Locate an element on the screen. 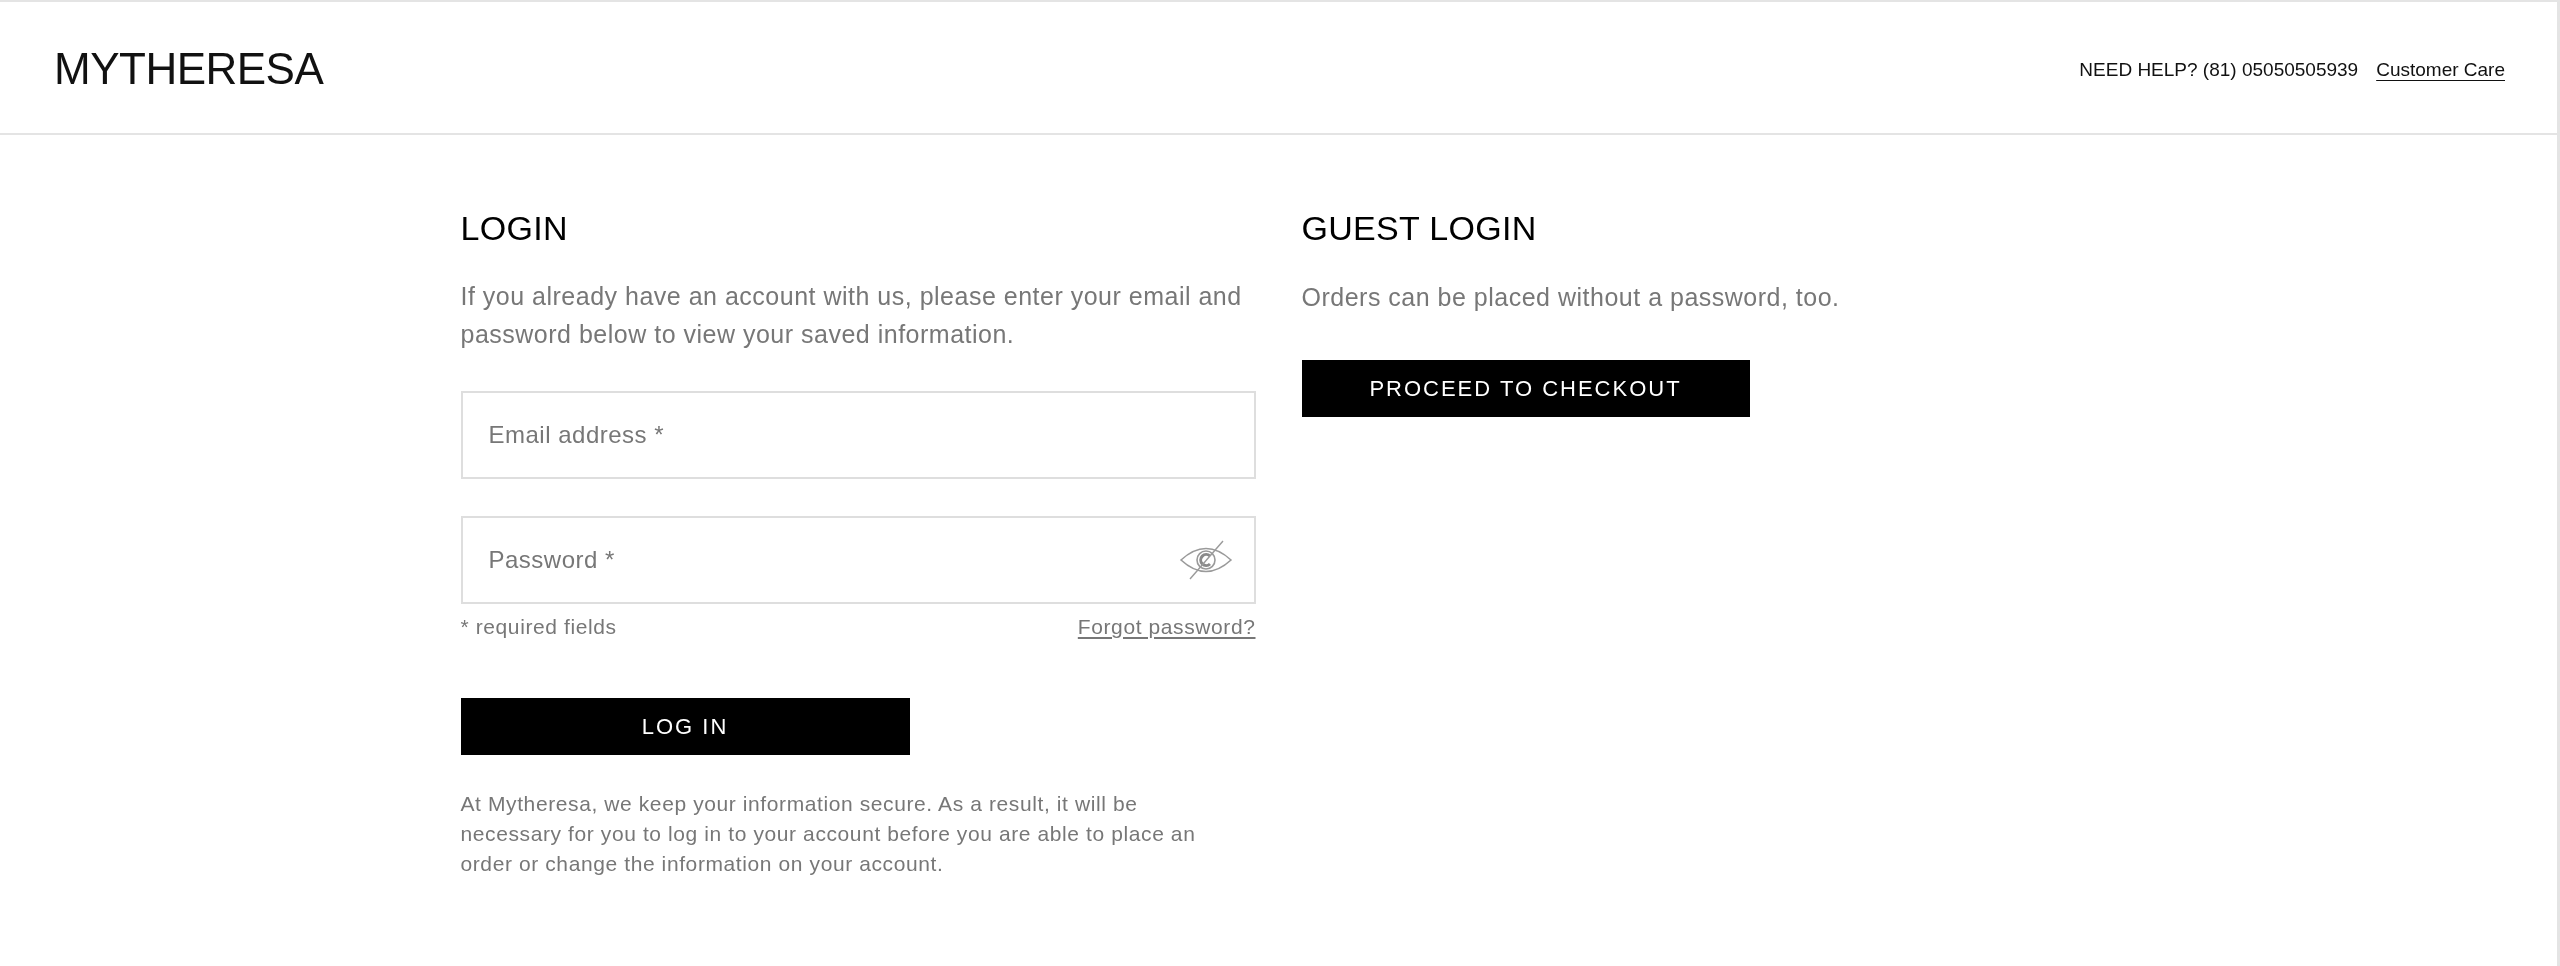 Image resolution: width=2560 pixels, height=966 pixels. security-note: At Mytheresa, we keep your information secure. As a result, it will be necessary for you to log in to your account before you are able to place an order or change the information on your account. is located at coordinates (828, 834).